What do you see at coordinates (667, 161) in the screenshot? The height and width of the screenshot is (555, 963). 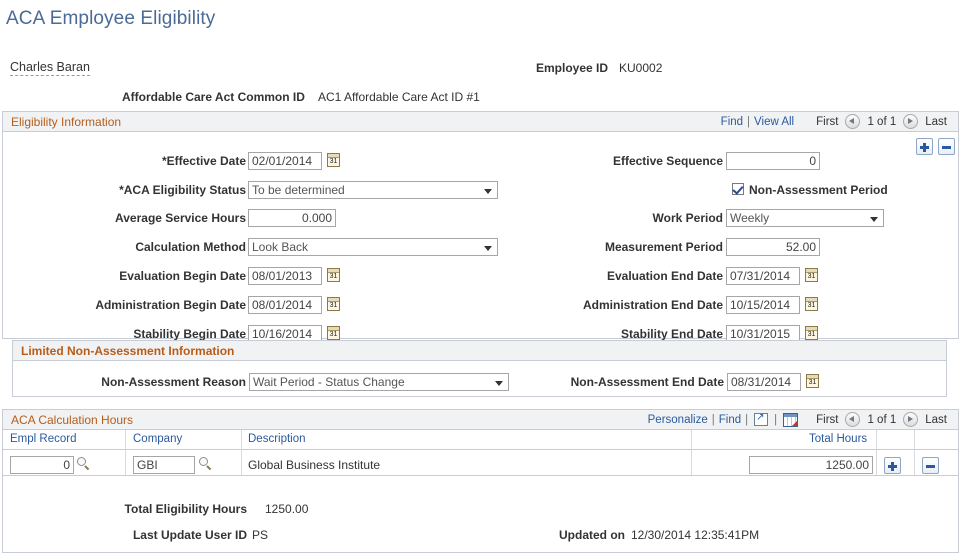 I see `effective-sequence-label: Effective Sequence` at bounding box center [667, 161].